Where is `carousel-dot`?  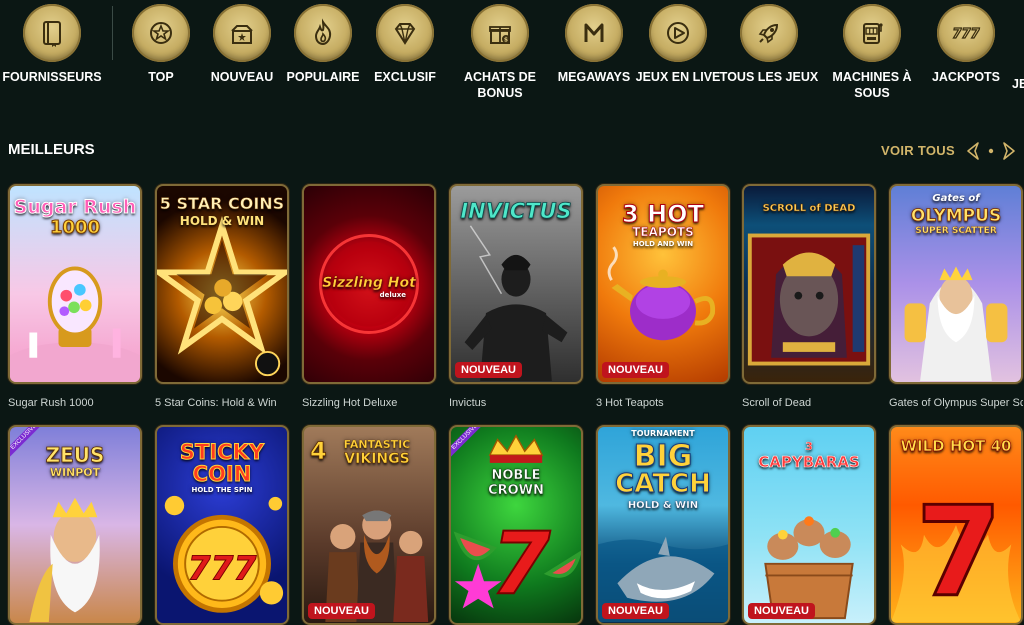
carousel-dot is located at coordinates (991, 151).